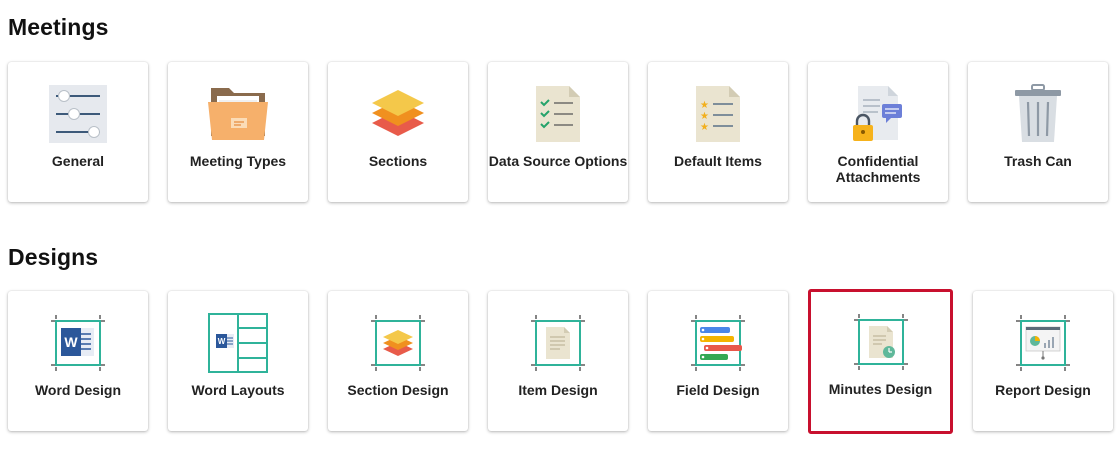 Image resolution: width=1117 pixels, height=455 pixels. Describe the element at coordinates (53, 257) in the screenshot. I see `designs-heading: Designs` at that location.